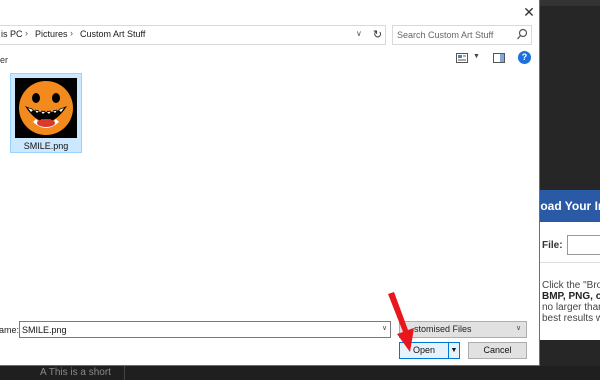 The width and height of the screenshot is (600, 380). I want to click on upload-instruction-line: no larger than, so click(571, 307).